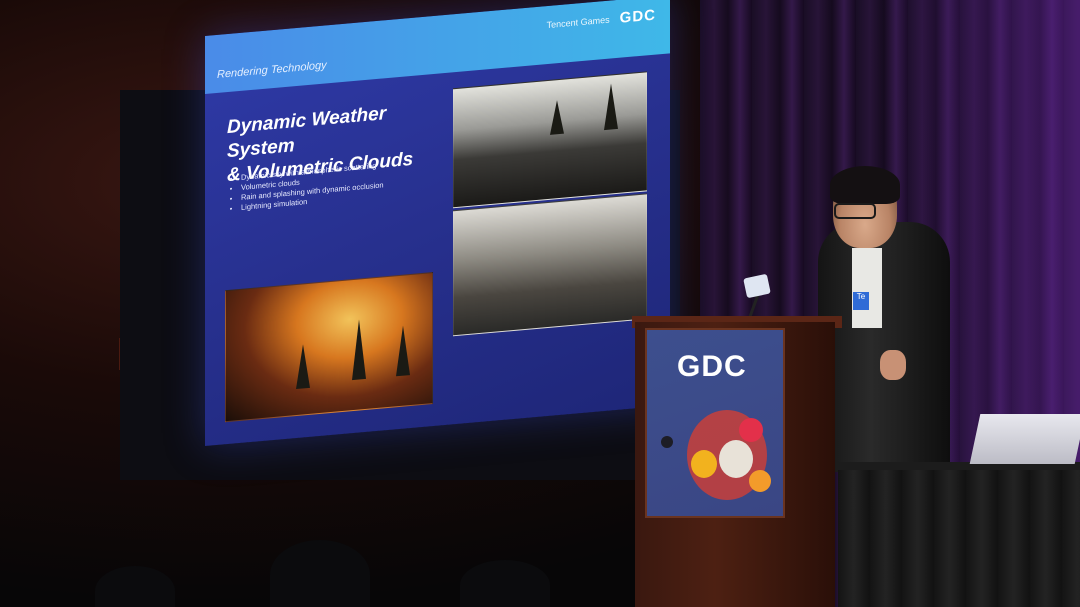 This screenshot has width=1080, height=607. Describe the element at coordinates (1024, 439) in the screenshot. I see `laptop` at that location.